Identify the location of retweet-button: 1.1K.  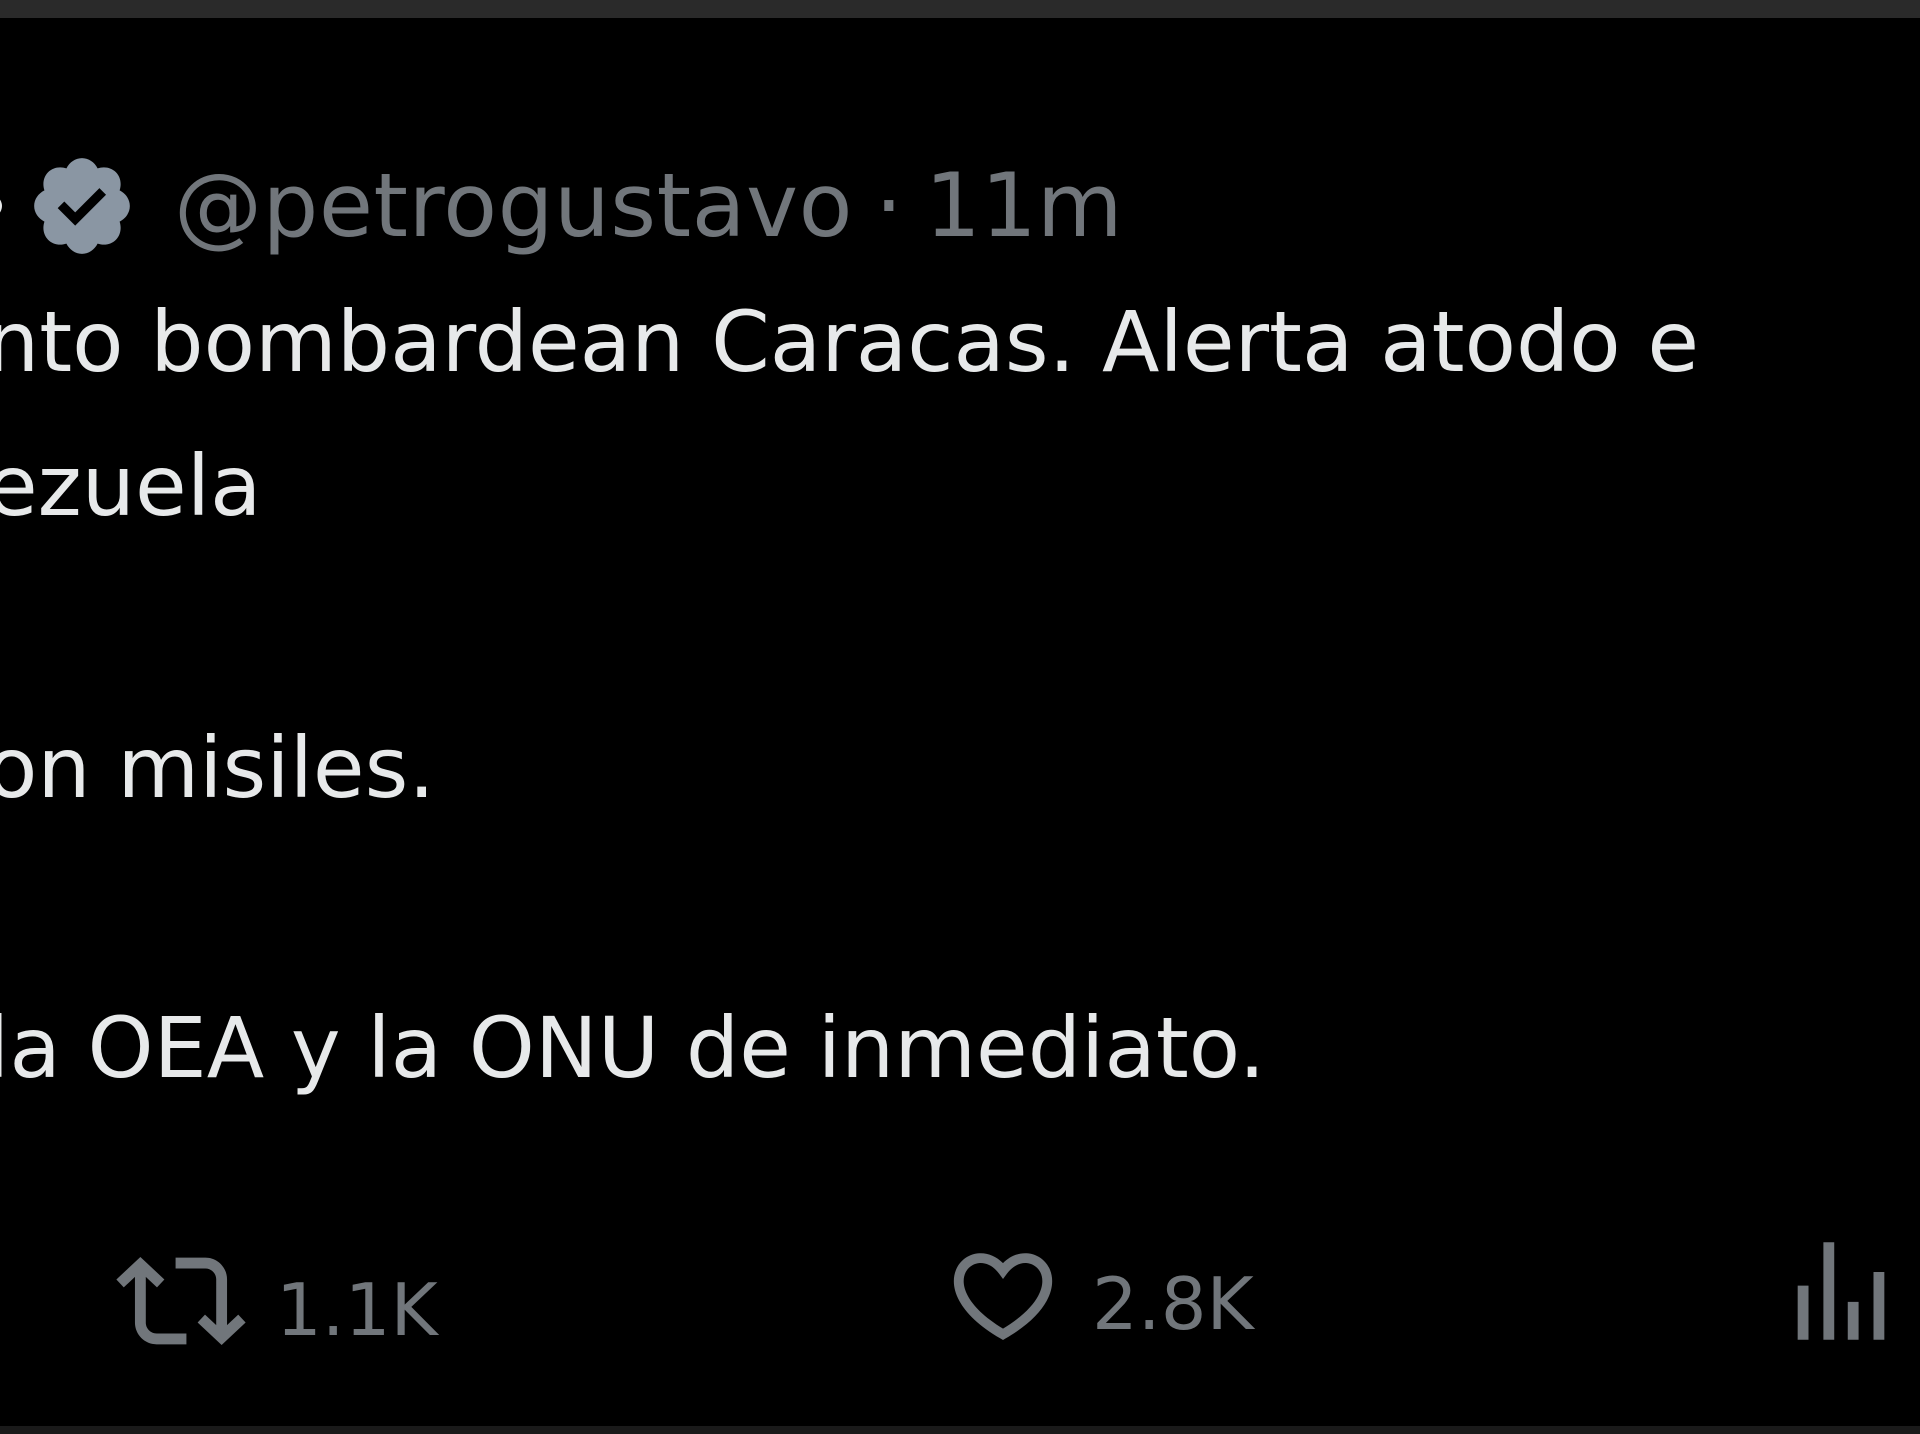
(277, 1309).